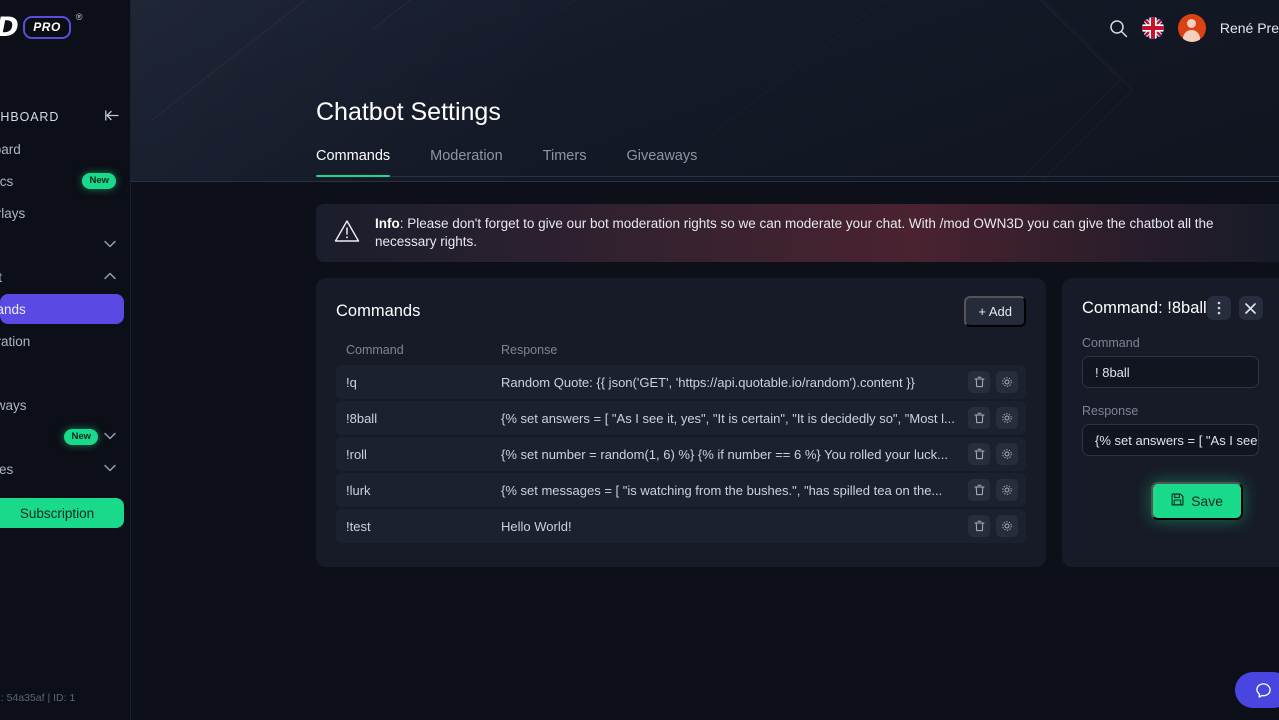 The width and height of the screenshot is (1279, 720). What do you see at coordinates (110, 277) in the screenshot?
I see `chevron-up-icon` at bounding box center [110, 277].